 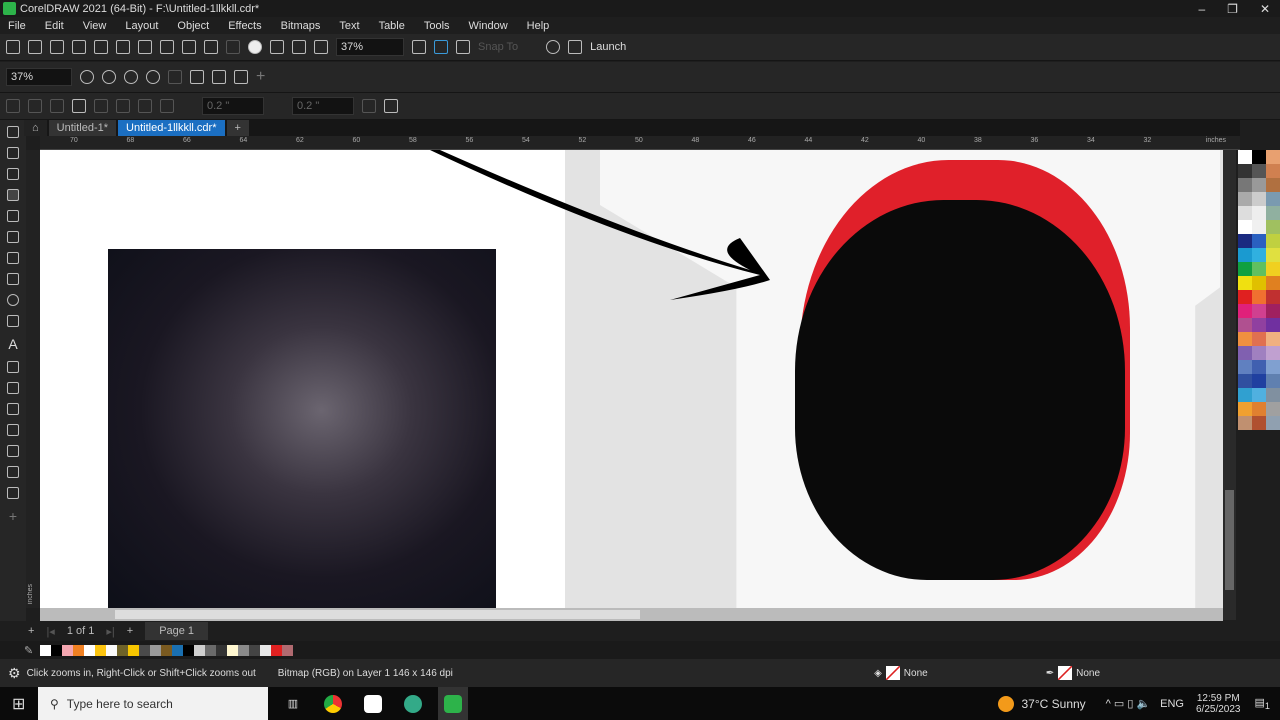 I want to click on minimize-button: –, so click(x=1201, y=9).